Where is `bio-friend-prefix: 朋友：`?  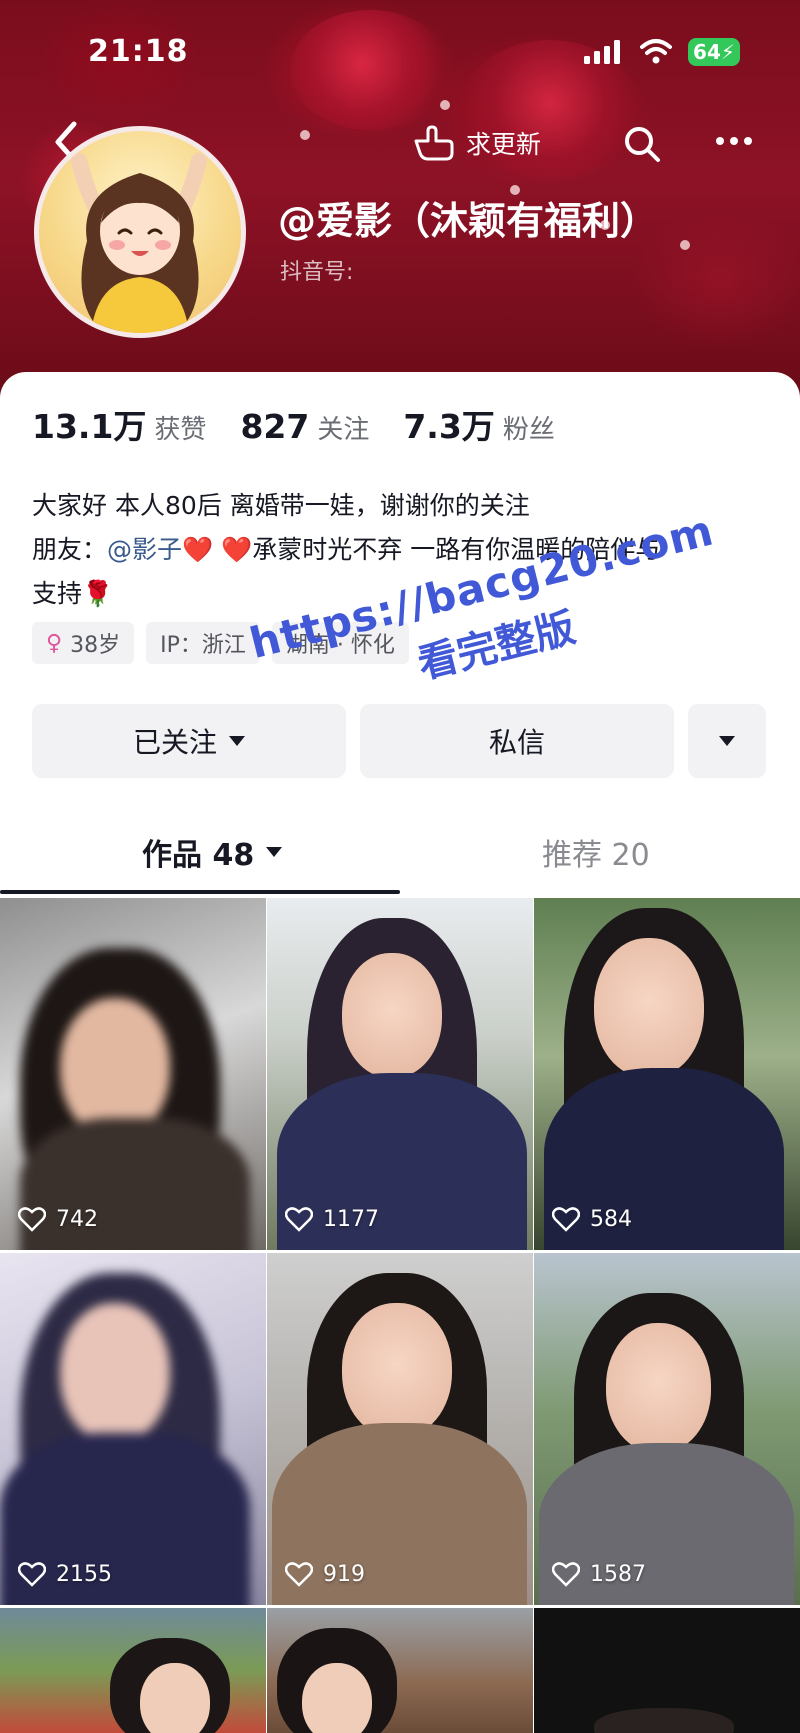 bio-friend-prefix: 朋友： is located at coordinates (70, 549).